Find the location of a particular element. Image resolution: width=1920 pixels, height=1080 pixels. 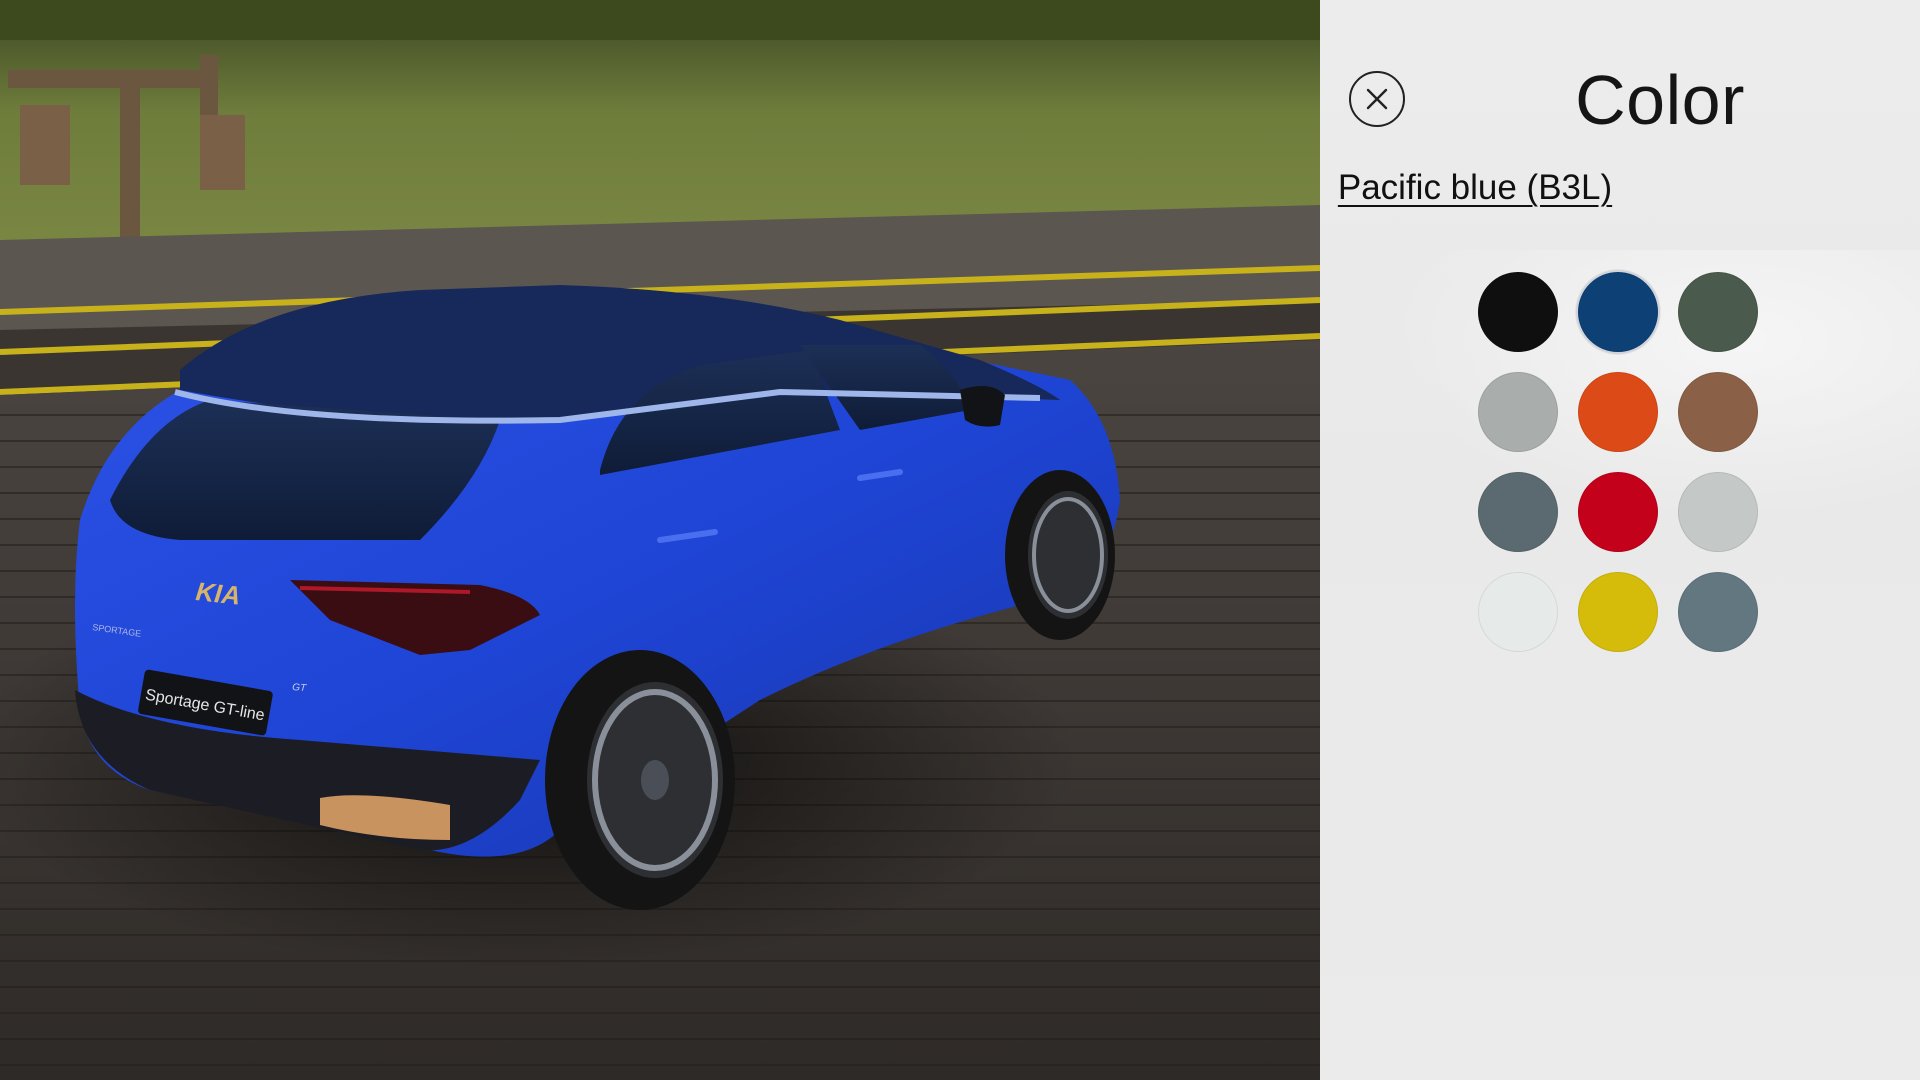

brand-logo: KIA is located at coordinates (218, 593).